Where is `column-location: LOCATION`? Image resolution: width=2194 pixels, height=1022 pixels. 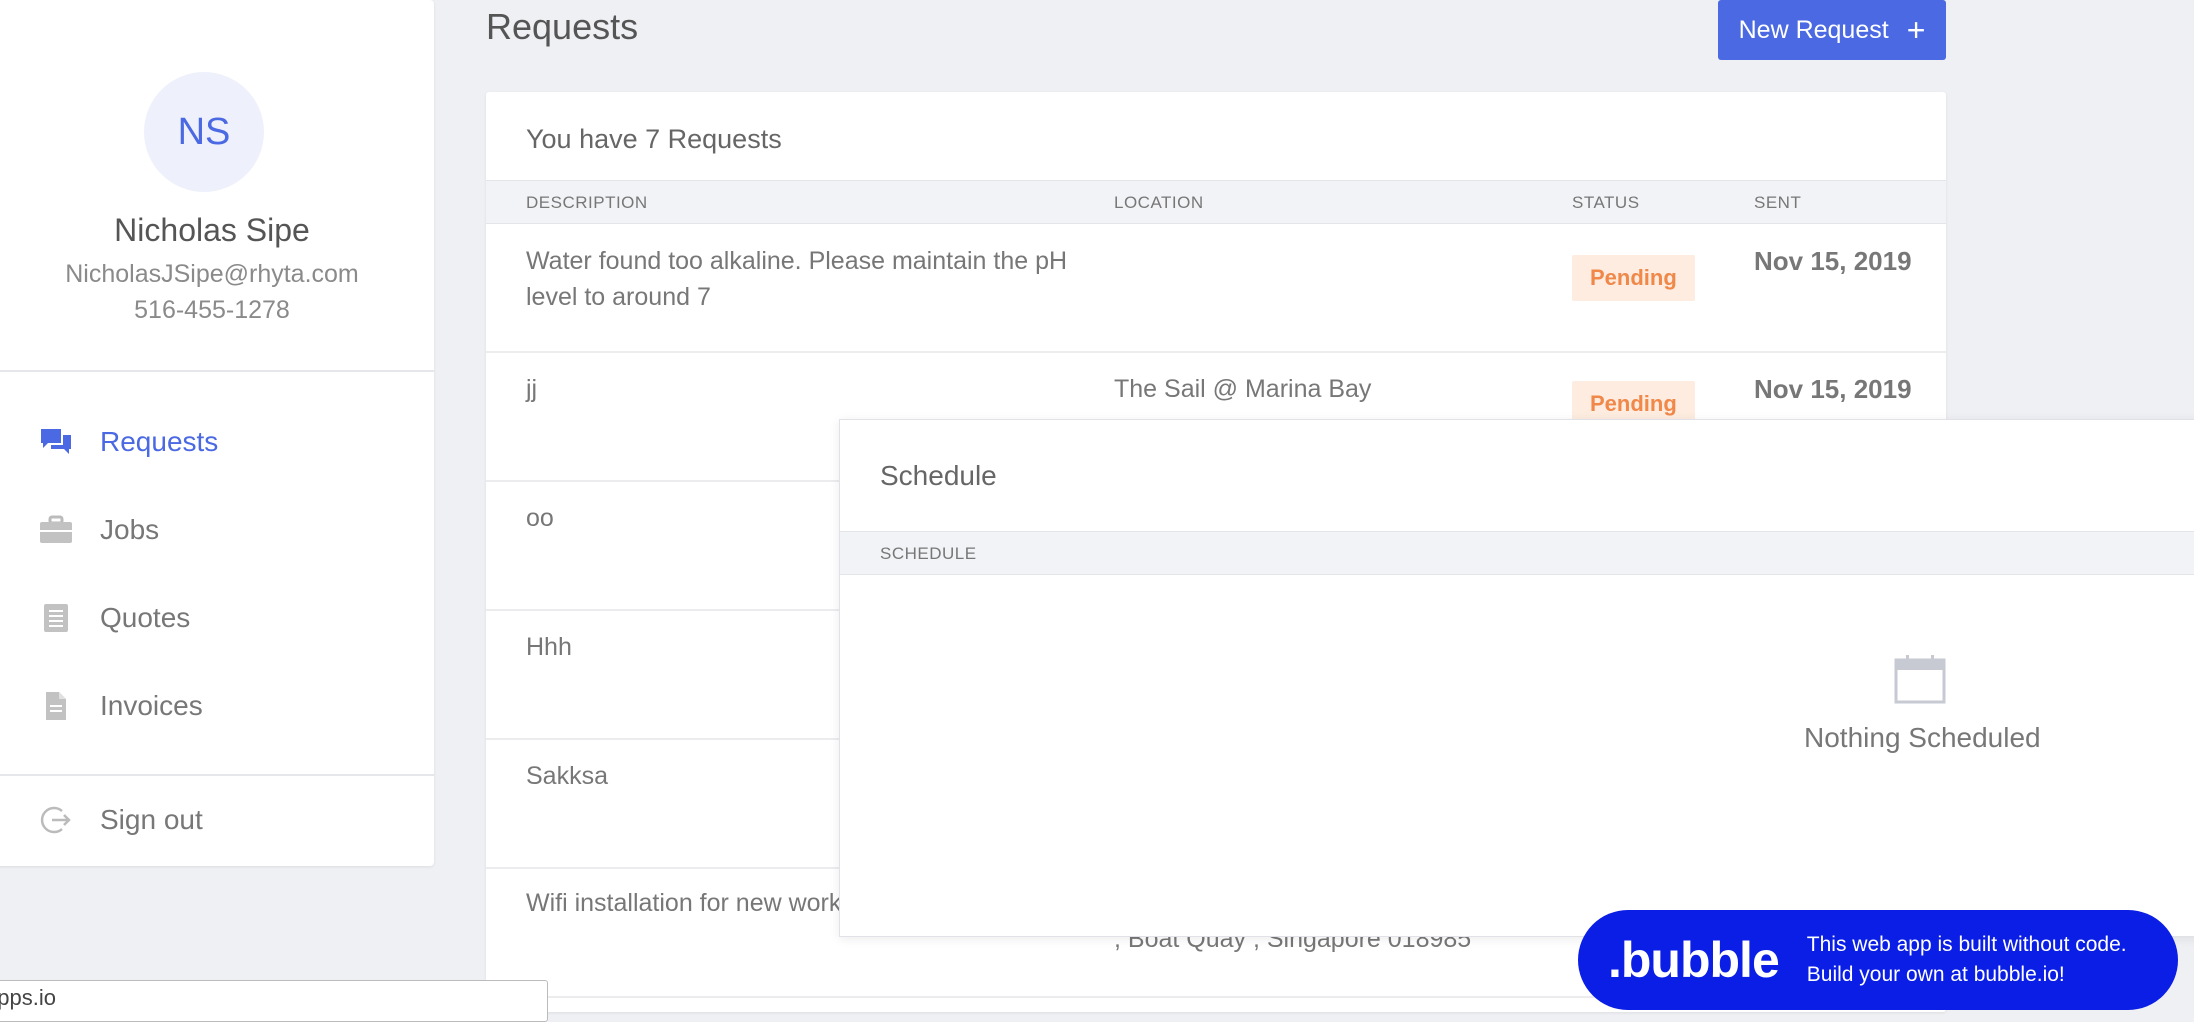
column-location: LOCATION is located at coordinates (1159, 202).